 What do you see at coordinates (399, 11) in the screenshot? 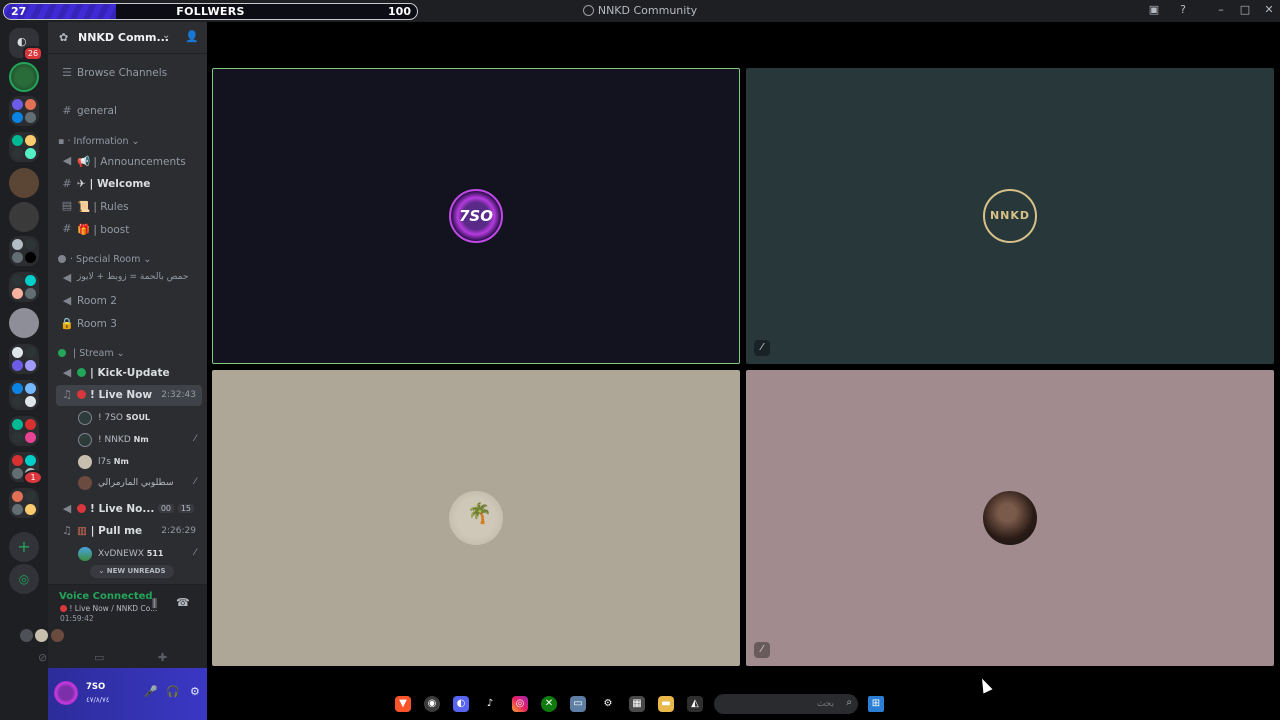
I see `followers-goal: 100` at bounding box center [399, 11].